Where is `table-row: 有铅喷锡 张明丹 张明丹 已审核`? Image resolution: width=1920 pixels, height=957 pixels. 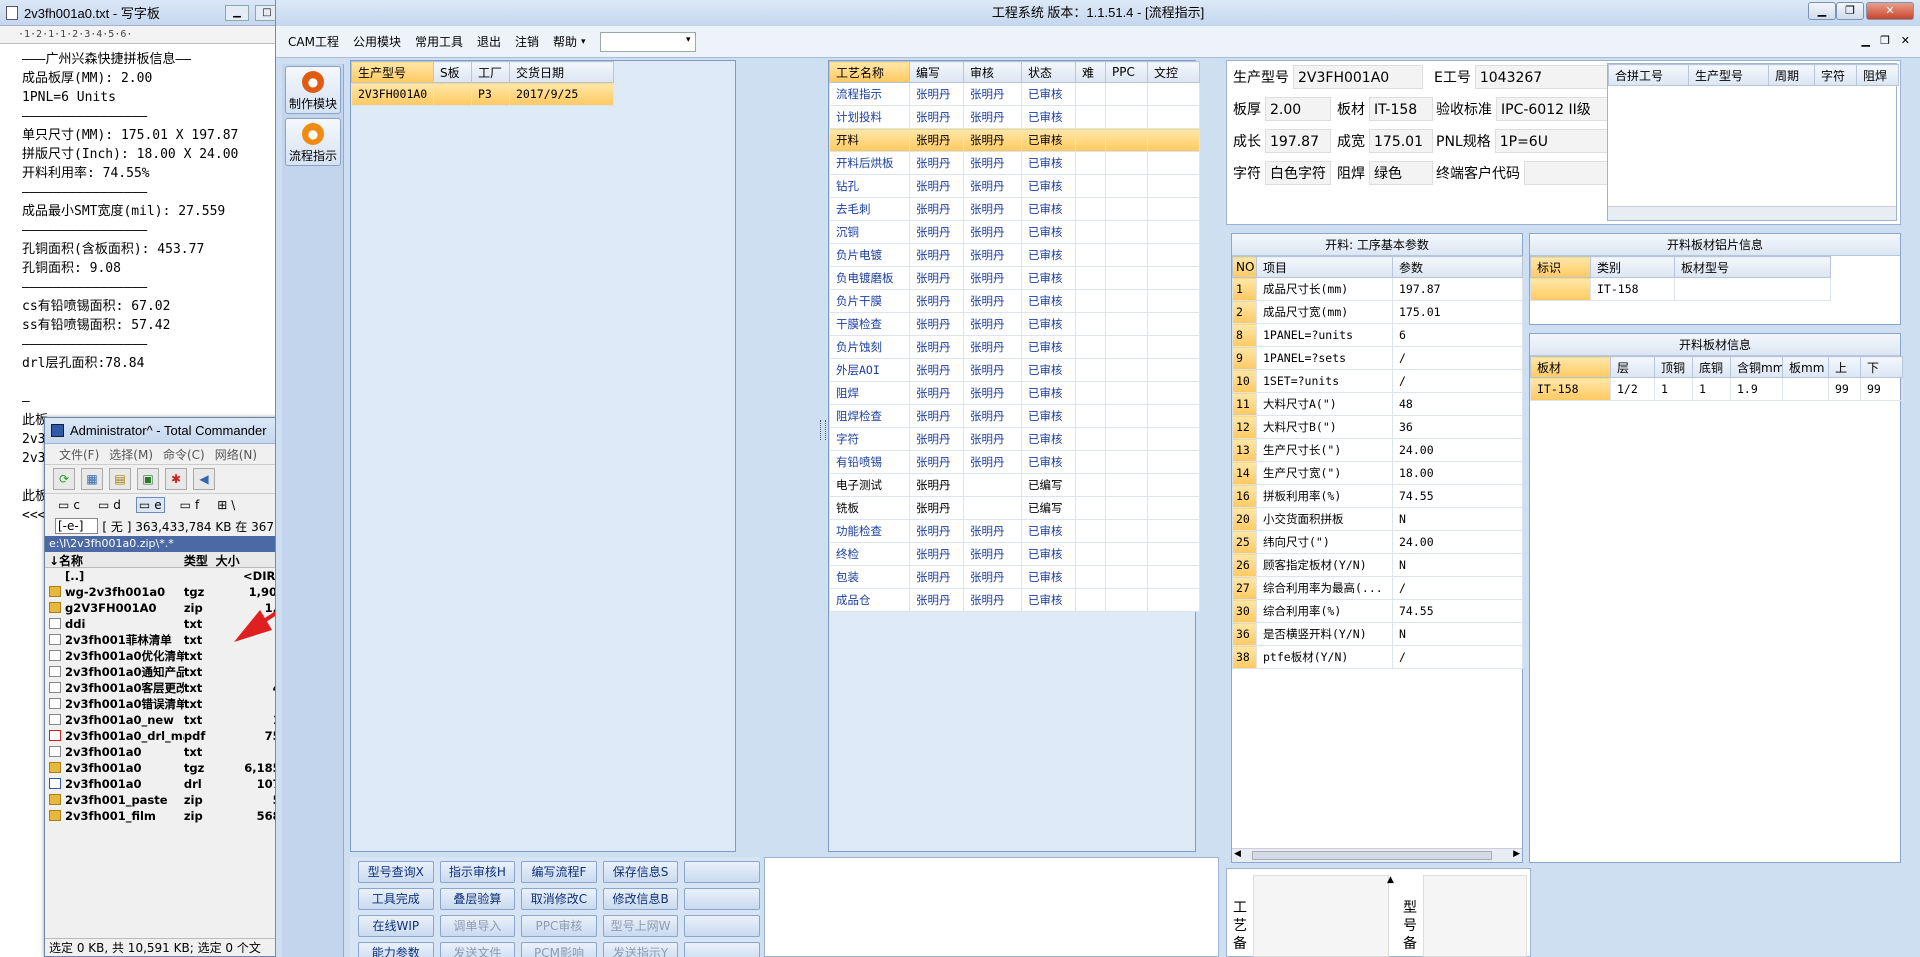
table-row: 有铅喷锡 张明丹 张明丹 已审核 is located at coordinates (1014, 462).